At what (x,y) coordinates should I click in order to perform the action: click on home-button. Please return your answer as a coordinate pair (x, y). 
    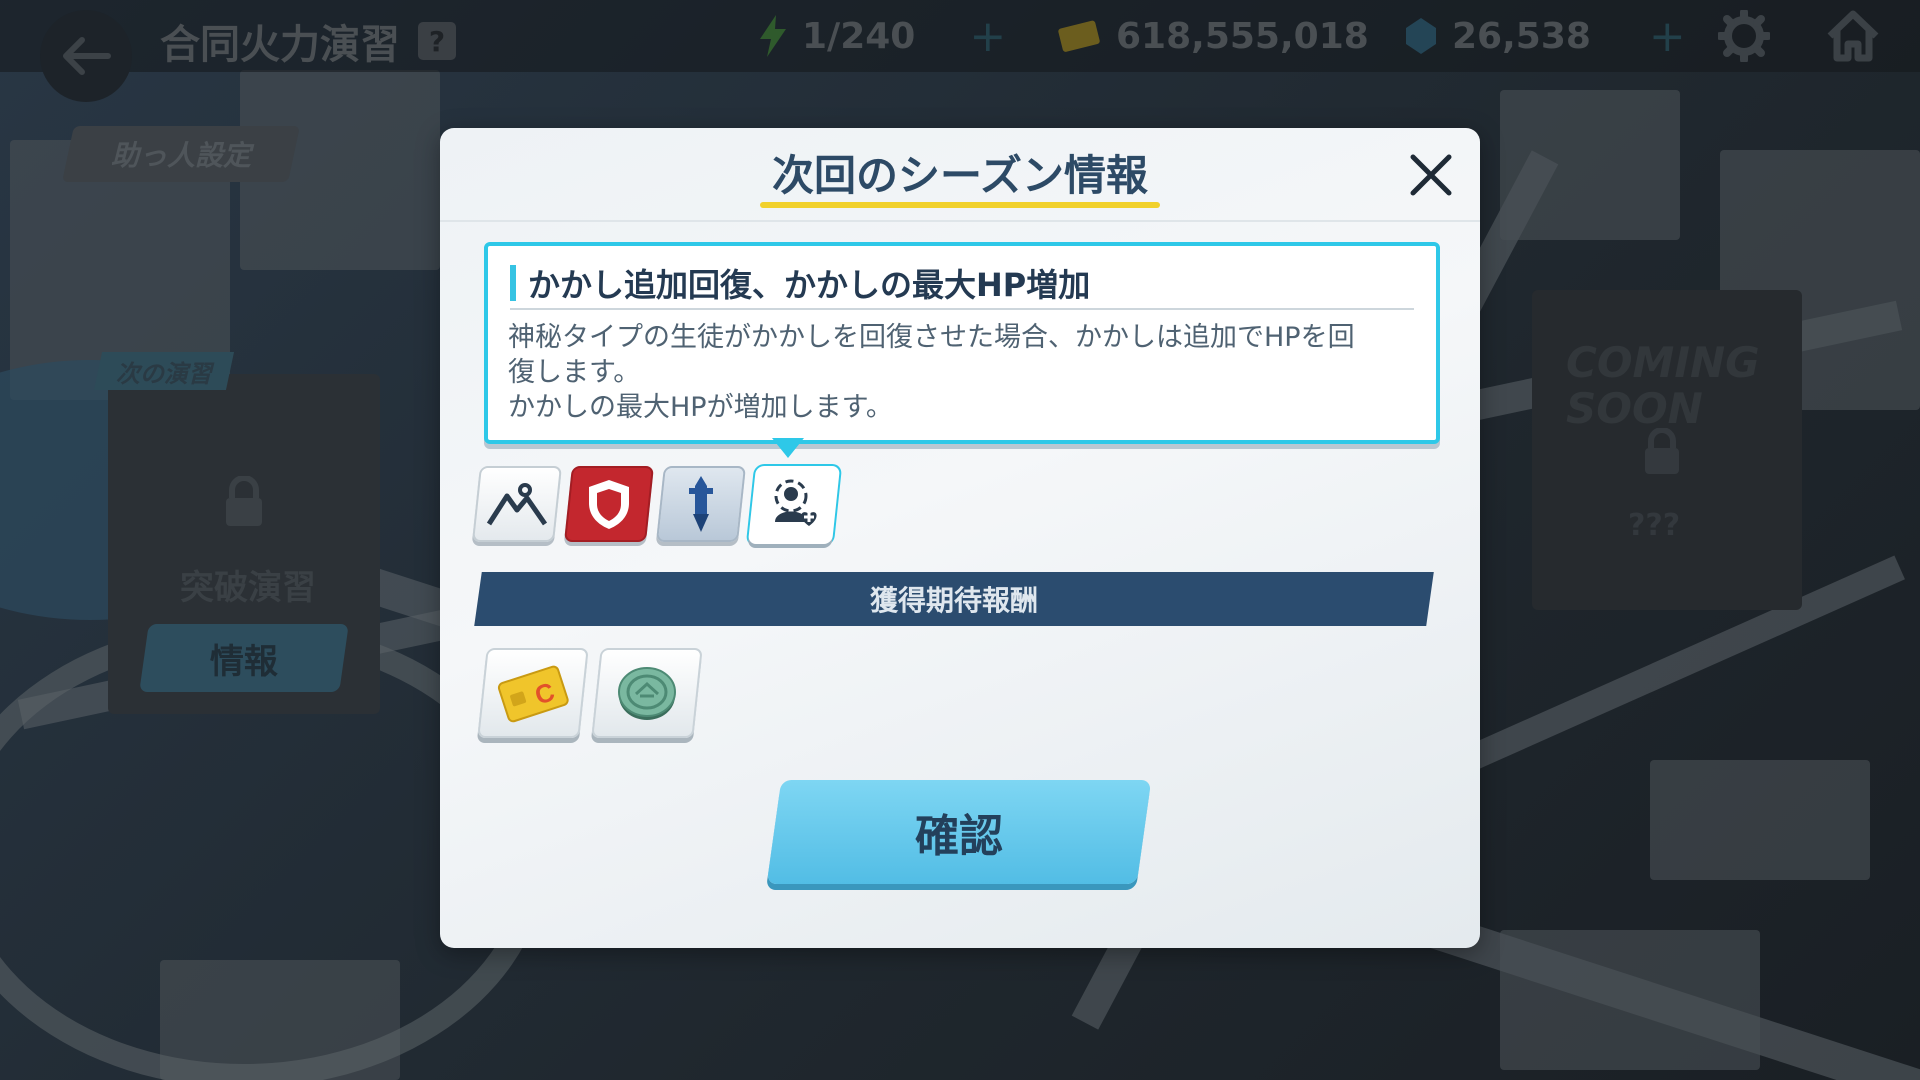
    Looking at the image, I should click on (1852, 36).